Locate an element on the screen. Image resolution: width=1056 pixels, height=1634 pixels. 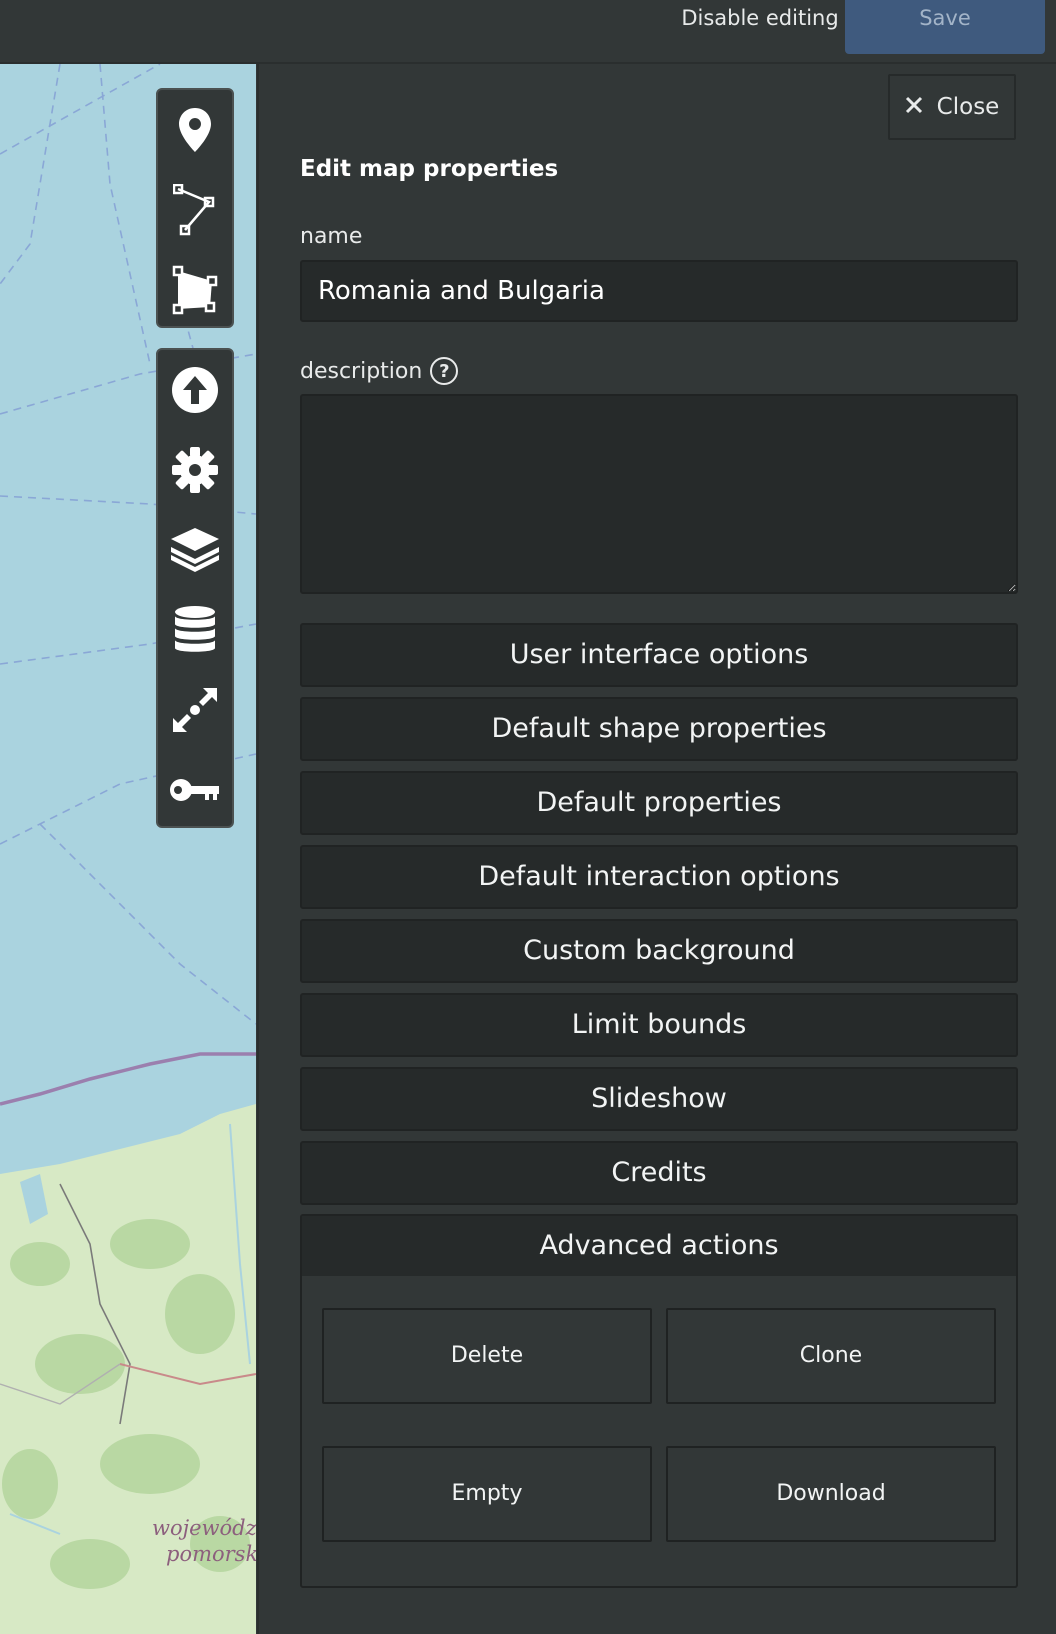
section-default-properties: Default properties is located at coordinates (659, 803).